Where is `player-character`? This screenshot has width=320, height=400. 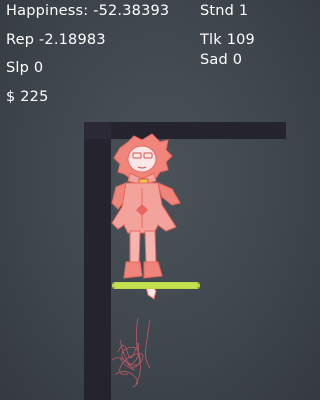 player-character is located at coordinates (146, 216).